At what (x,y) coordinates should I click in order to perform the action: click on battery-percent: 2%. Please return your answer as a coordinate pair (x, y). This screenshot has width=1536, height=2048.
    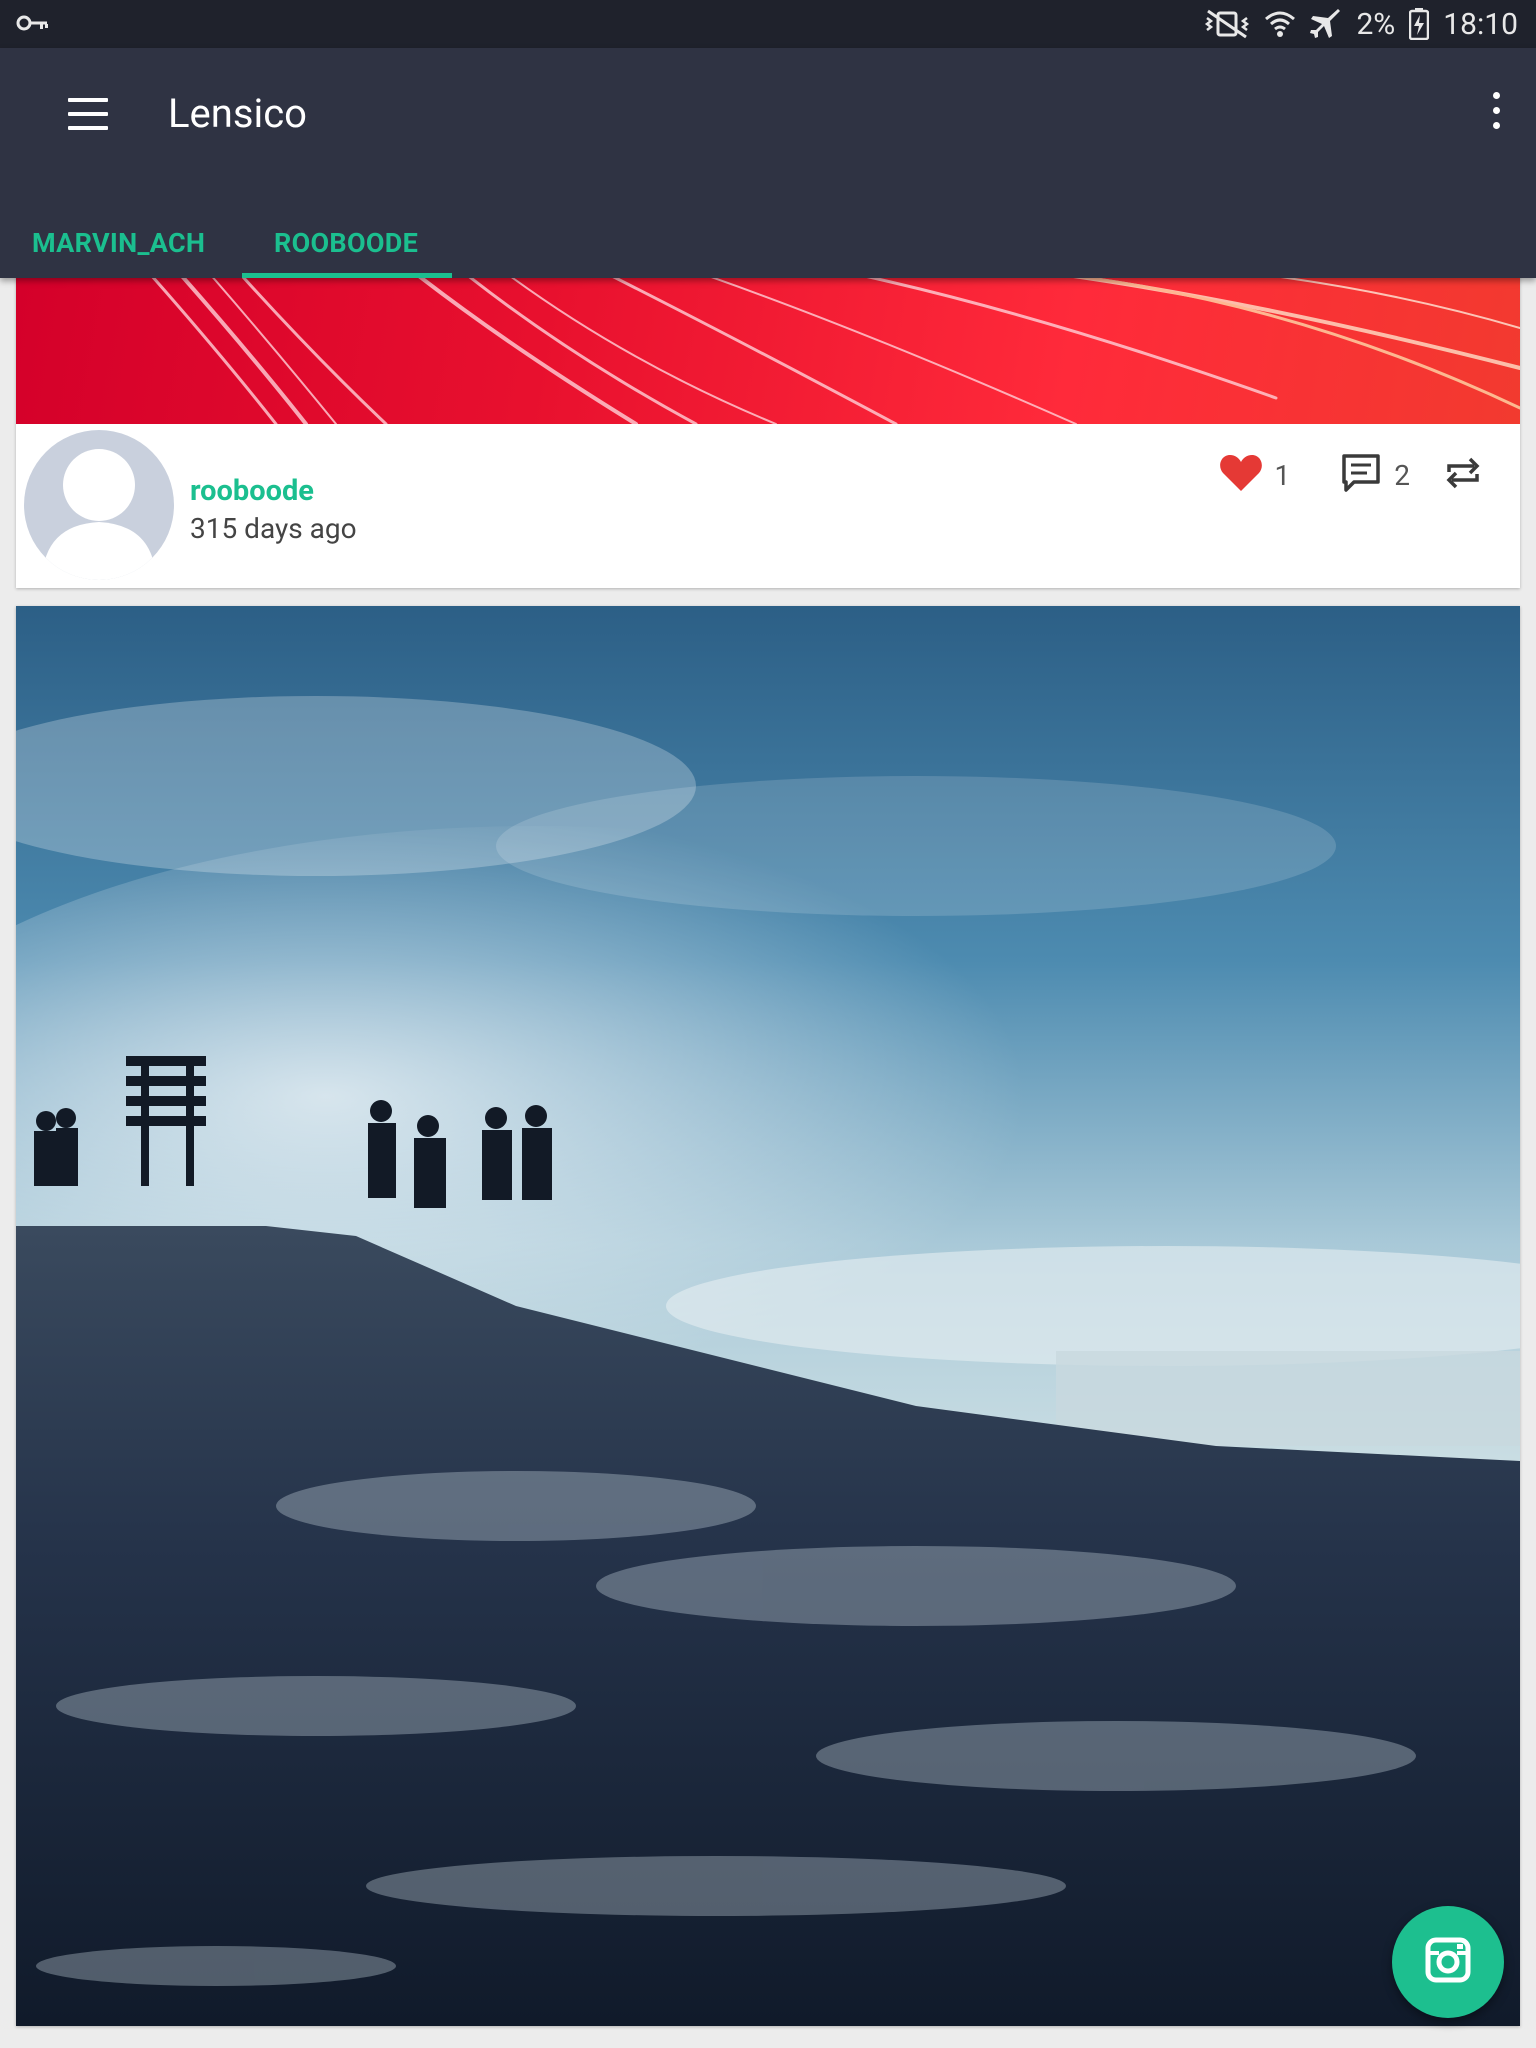
    Looking at the image, I should click on (1376, 24).